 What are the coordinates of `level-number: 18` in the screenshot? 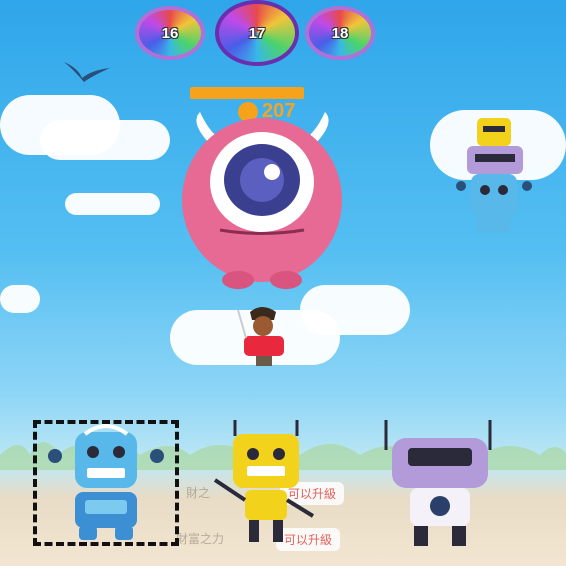 It's located at (340, 33).